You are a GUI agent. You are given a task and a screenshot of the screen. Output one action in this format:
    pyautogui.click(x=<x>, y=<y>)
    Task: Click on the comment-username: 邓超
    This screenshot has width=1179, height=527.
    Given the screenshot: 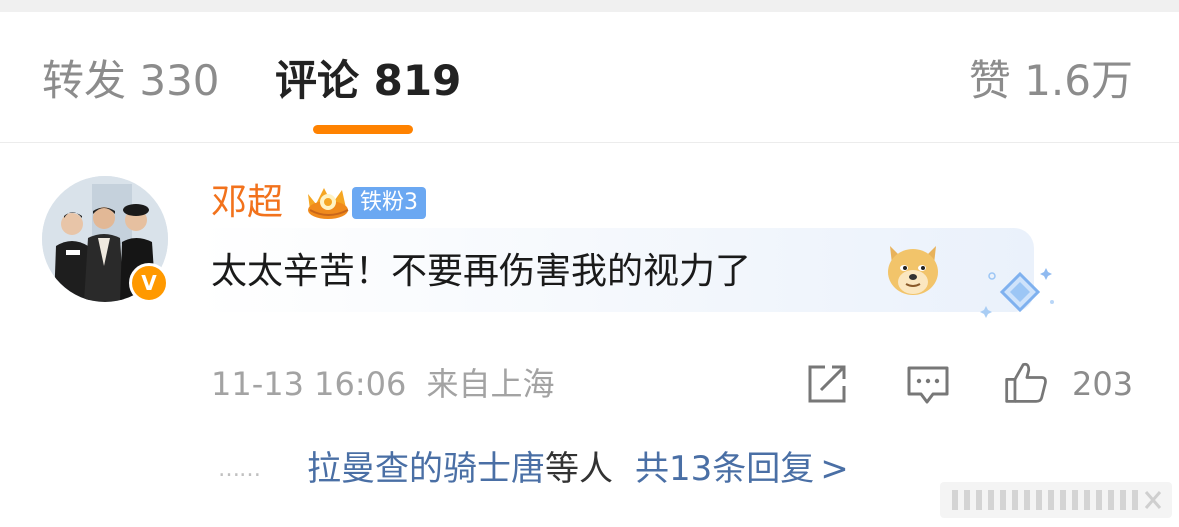 What is the action you would take?
    pyautogui.click(x=247, y=203)
    